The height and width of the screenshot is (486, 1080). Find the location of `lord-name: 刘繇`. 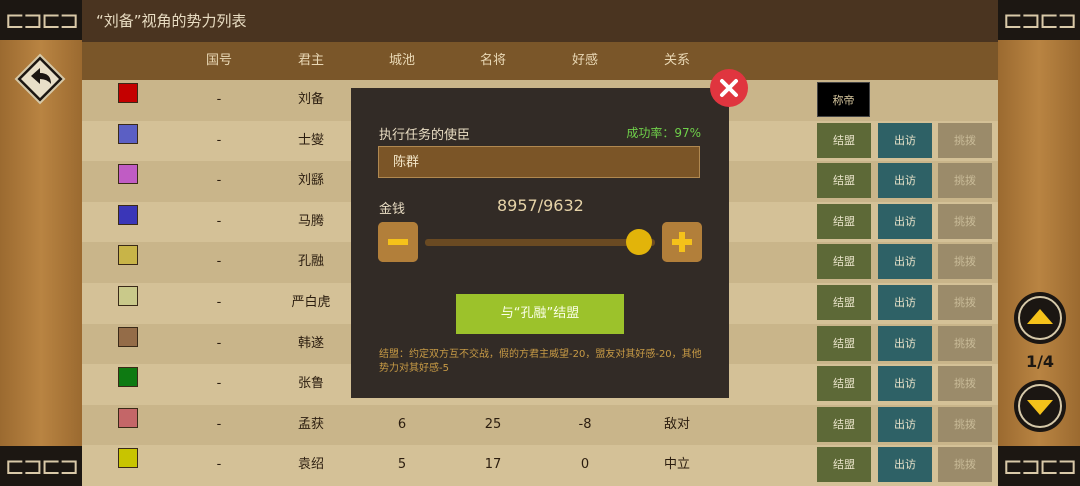

lord-name: 刘繇 is located at coordinates (311, 181).